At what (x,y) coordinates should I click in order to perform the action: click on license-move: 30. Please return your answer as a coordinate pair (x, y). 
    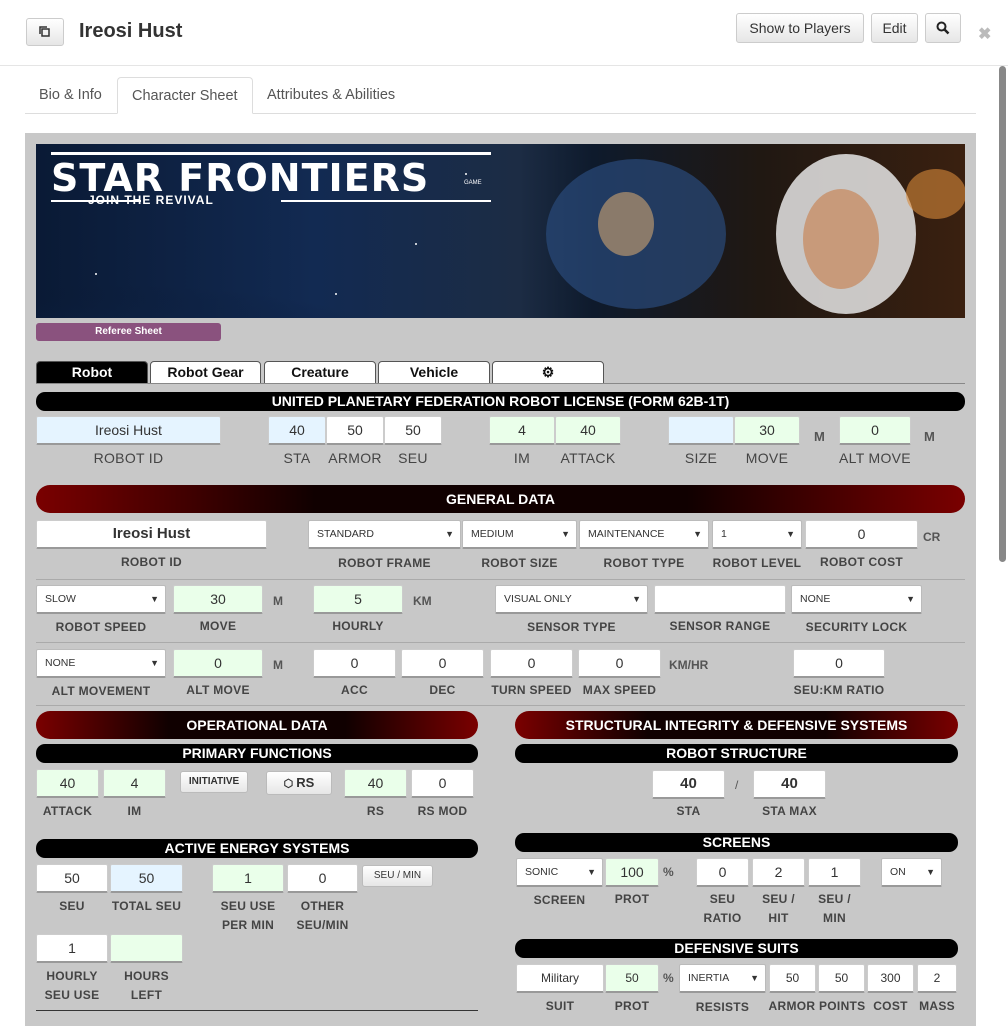
    Looking at the image, I should click on (767, 430).